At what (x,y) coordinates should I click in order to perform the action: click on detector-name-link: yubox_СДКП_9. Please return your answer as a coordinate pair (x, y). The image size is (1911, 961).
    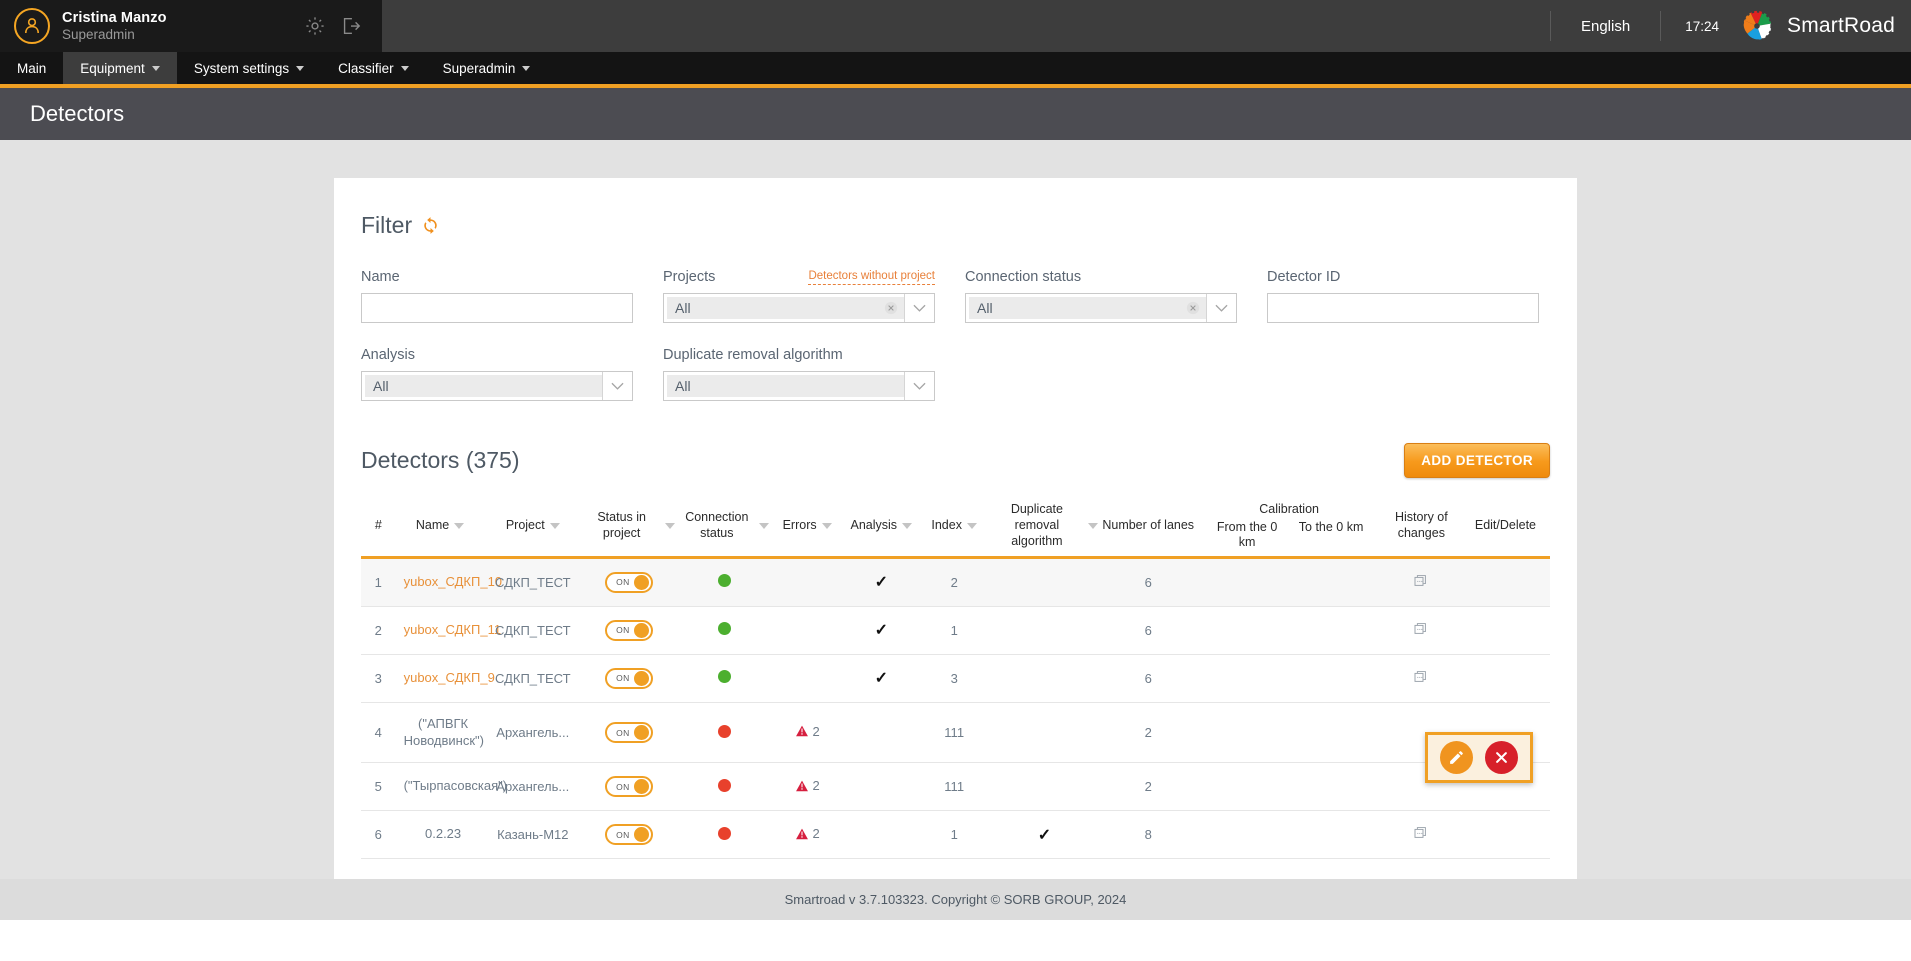
    Looking at the image, I should click on (449, 677).